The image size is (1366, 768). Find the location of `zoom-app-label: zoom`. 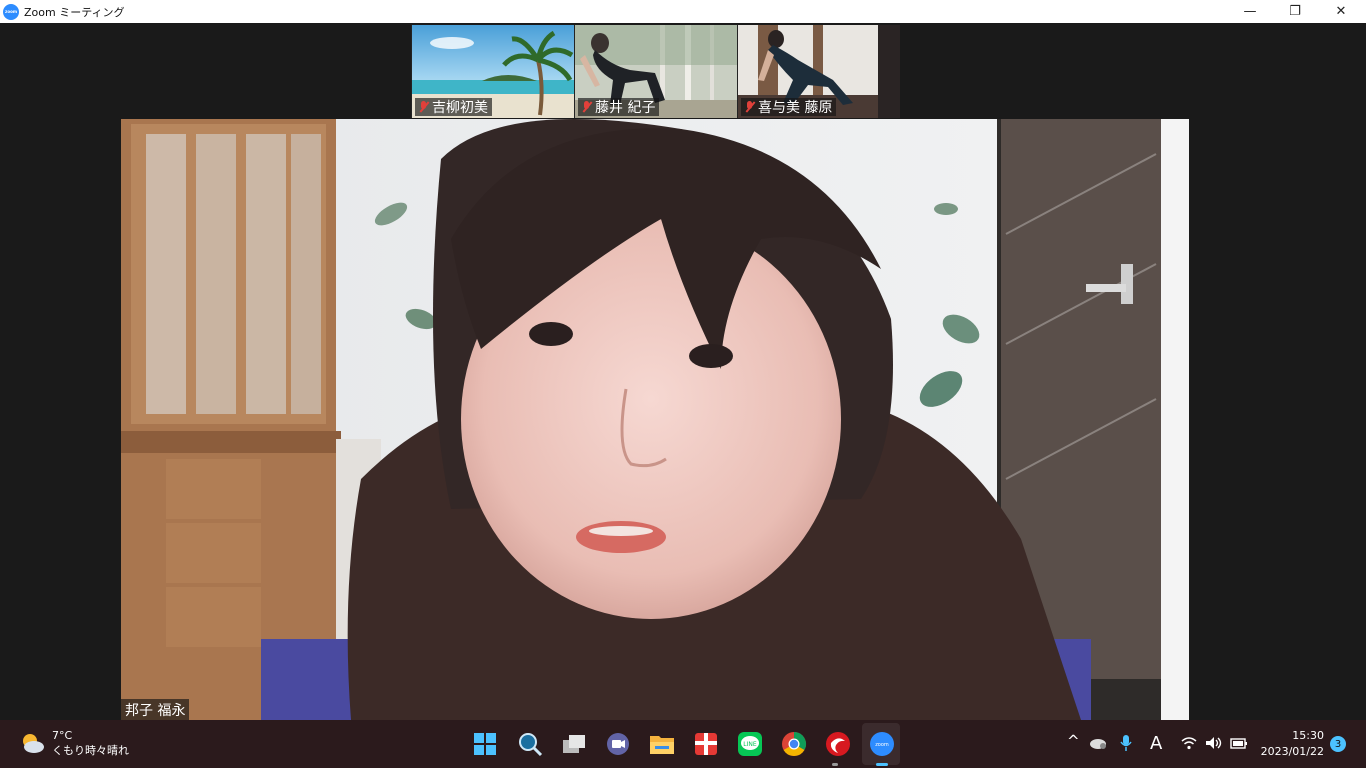

zoom-app-label: zoom is located at coordinates (882, 745).